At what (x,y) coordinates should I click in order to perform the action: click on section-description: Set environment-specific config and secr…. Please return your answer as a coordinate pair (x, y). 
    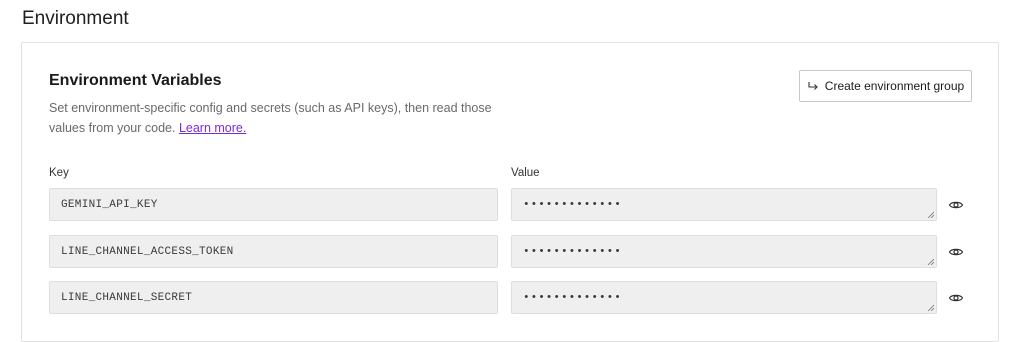
    Looking at the image, I should click on (284, 118).